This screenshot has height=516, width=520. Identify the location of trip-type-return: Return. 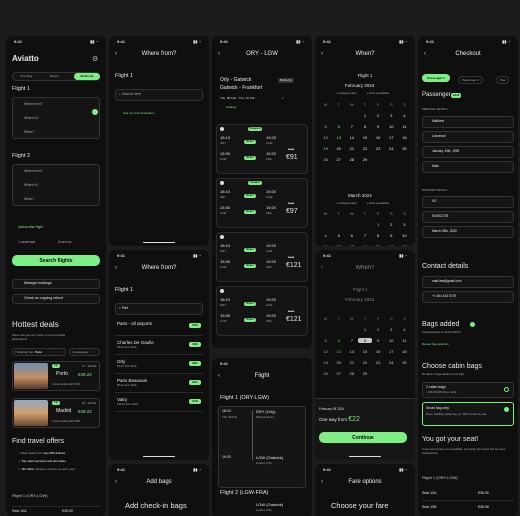
(54, 76).